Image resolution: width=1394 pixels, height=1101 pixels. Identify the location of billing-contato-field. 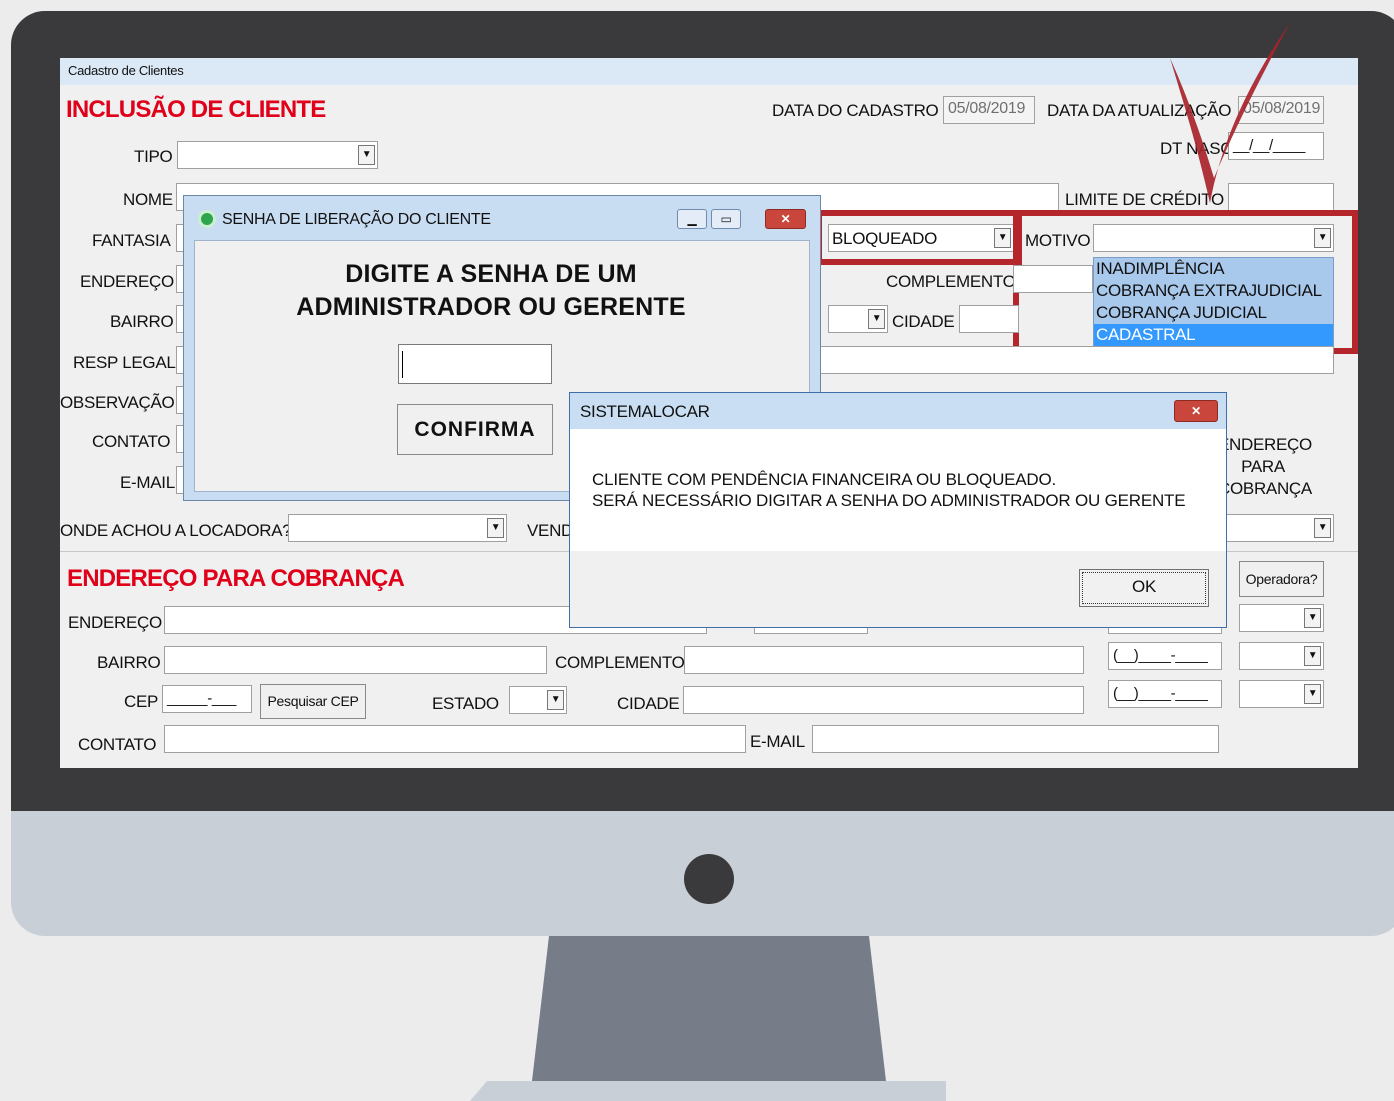
(455, 739).